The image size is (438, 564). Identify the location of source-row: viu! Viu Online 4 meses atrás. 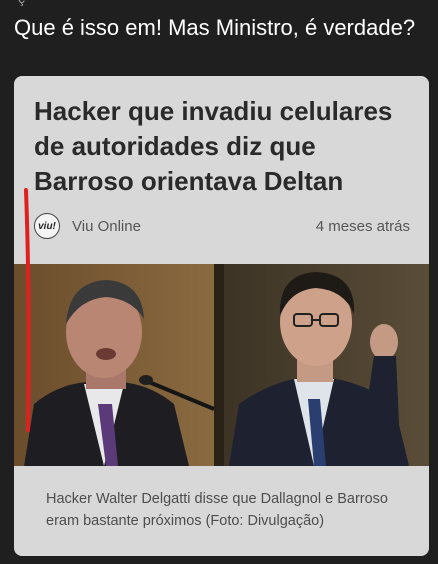
(222, 226).